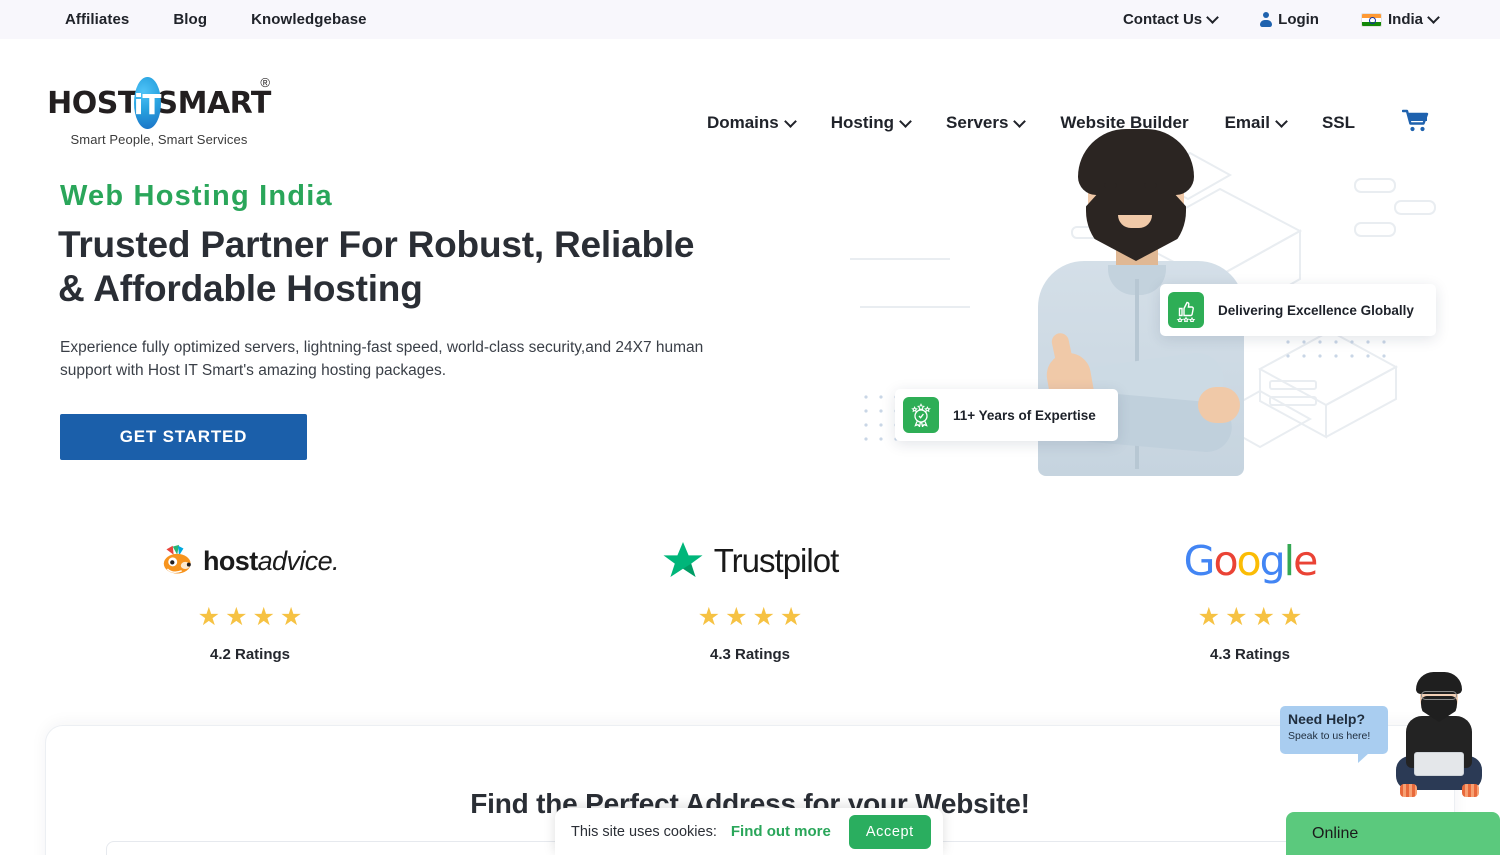  Describe the element at coordinates (1150, 185) in the screenshot. I see `person-eye-right` at that location.